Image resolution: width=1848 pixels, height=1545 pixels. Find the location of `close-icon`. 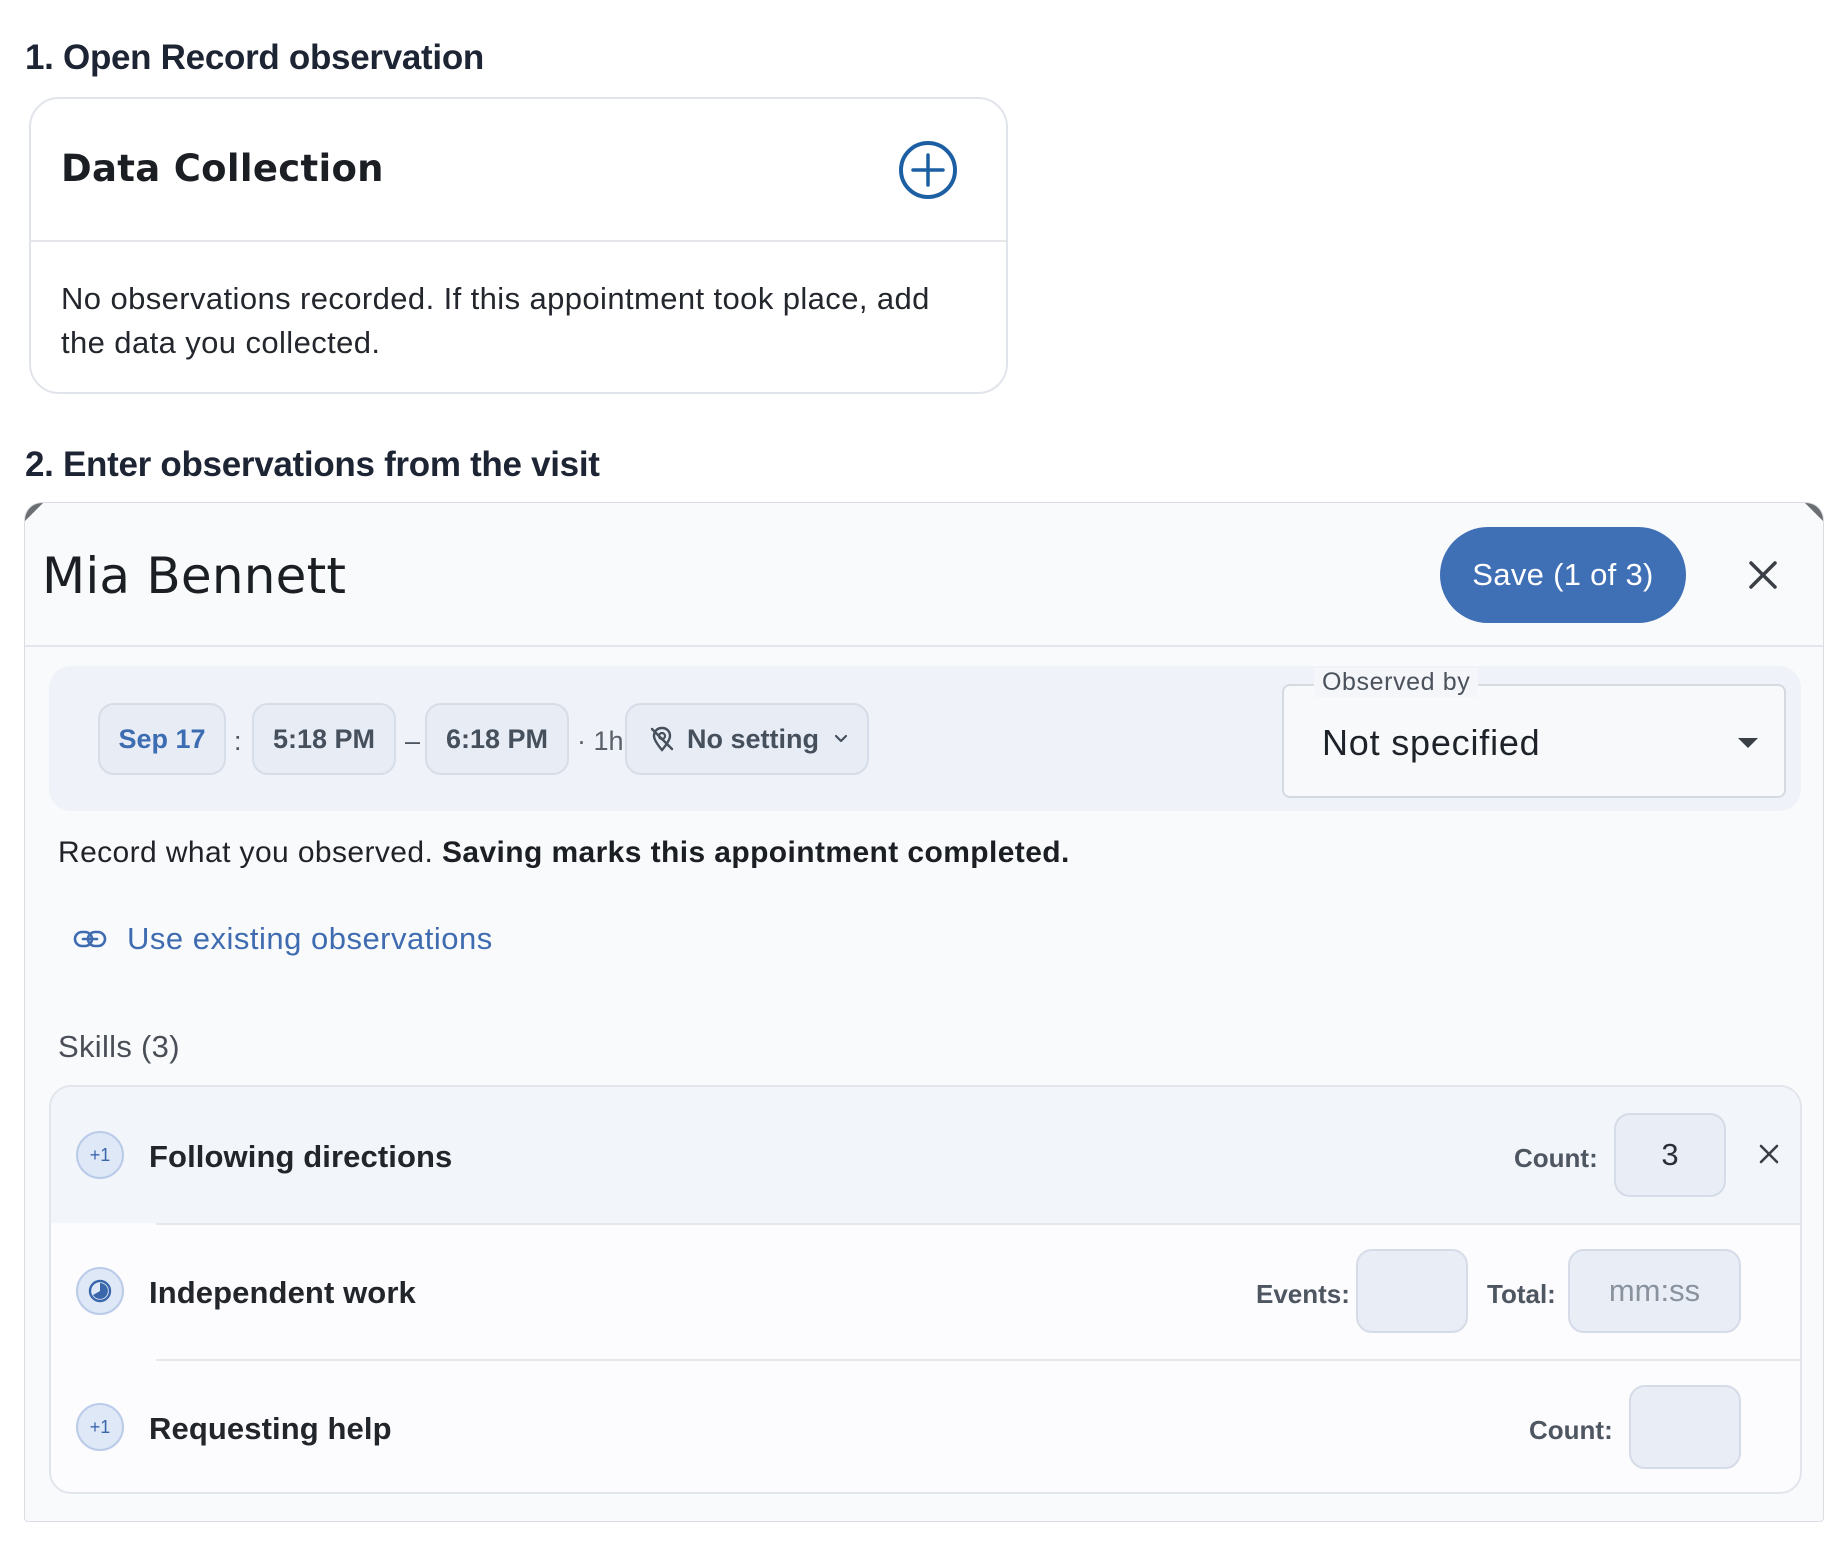

close-icon is located at coordinates (1763, 575).